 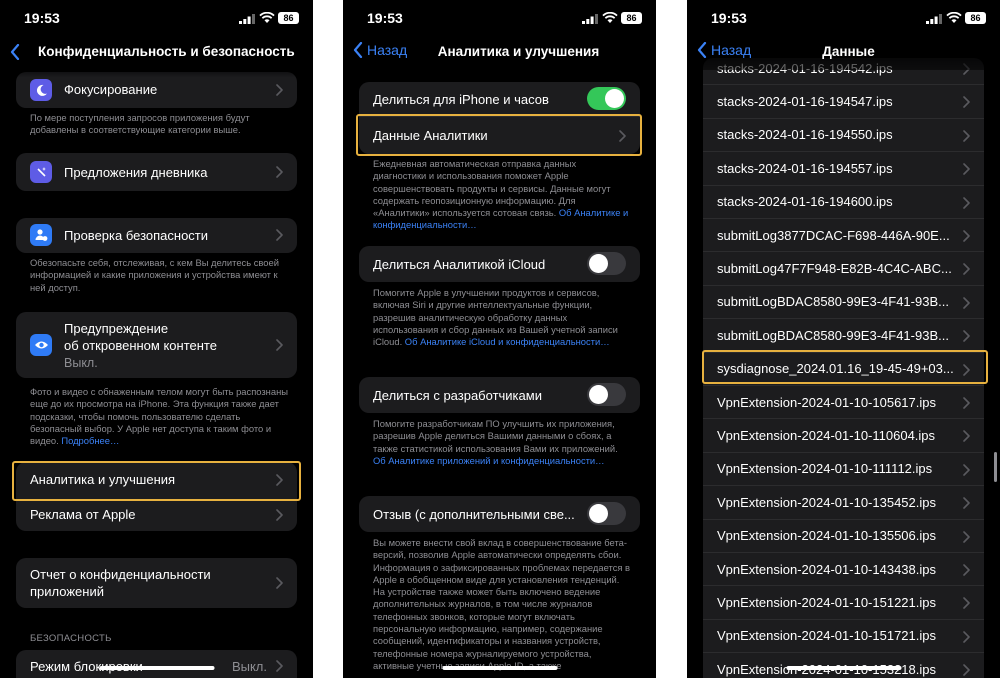 I want to click on file-row: stacks-2024-01-16-194600.ips, so click(x=843, y=202).